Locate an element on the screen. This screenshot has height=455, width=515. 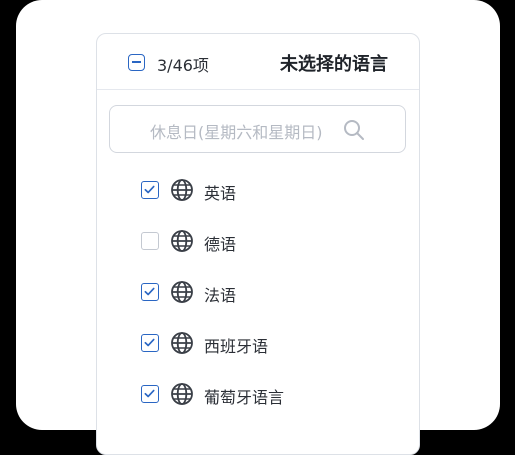
search-input: 休息日(星期六和星期日) is located at coordinates (257, 129).